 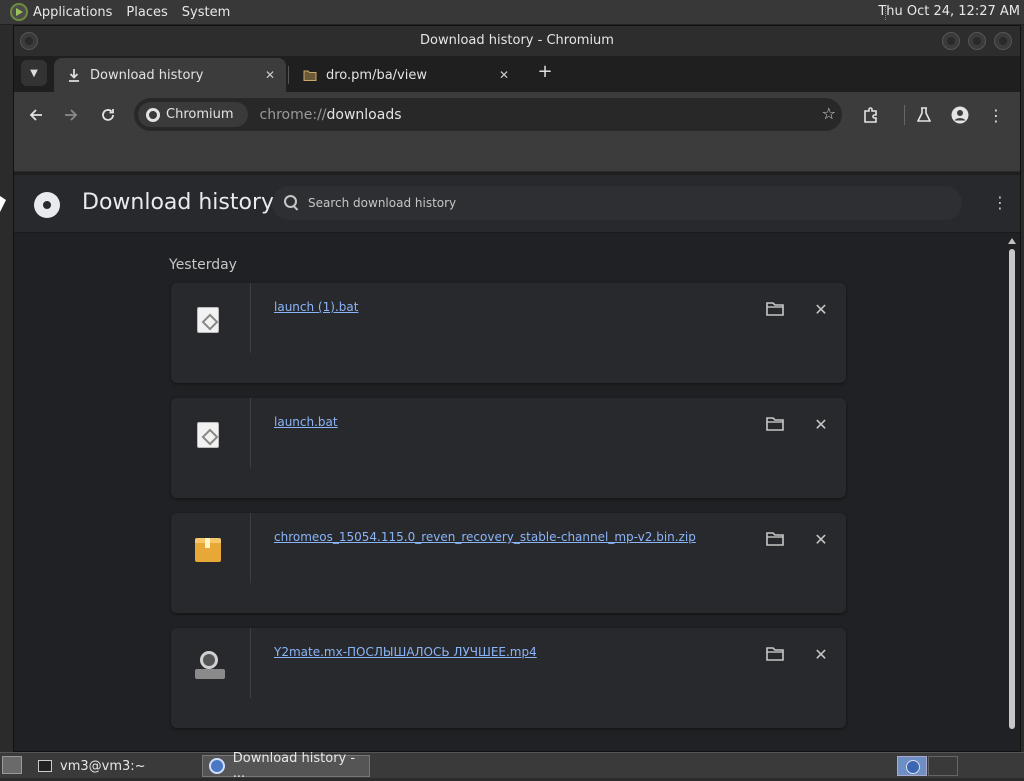 I want to click on page-title: Download history, so click(x=178, y=202).